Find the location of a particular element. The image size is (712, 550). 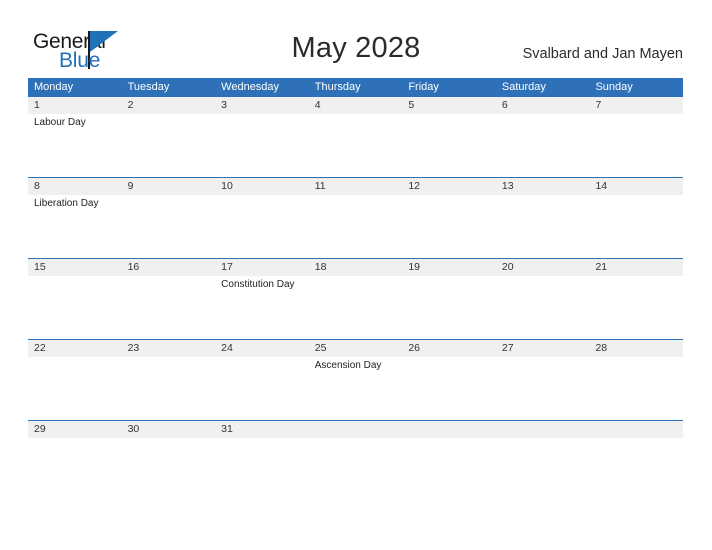

week-row: 22 23 24 25 Ascension Day 26 27 28 is located at coordinates (355, 379).